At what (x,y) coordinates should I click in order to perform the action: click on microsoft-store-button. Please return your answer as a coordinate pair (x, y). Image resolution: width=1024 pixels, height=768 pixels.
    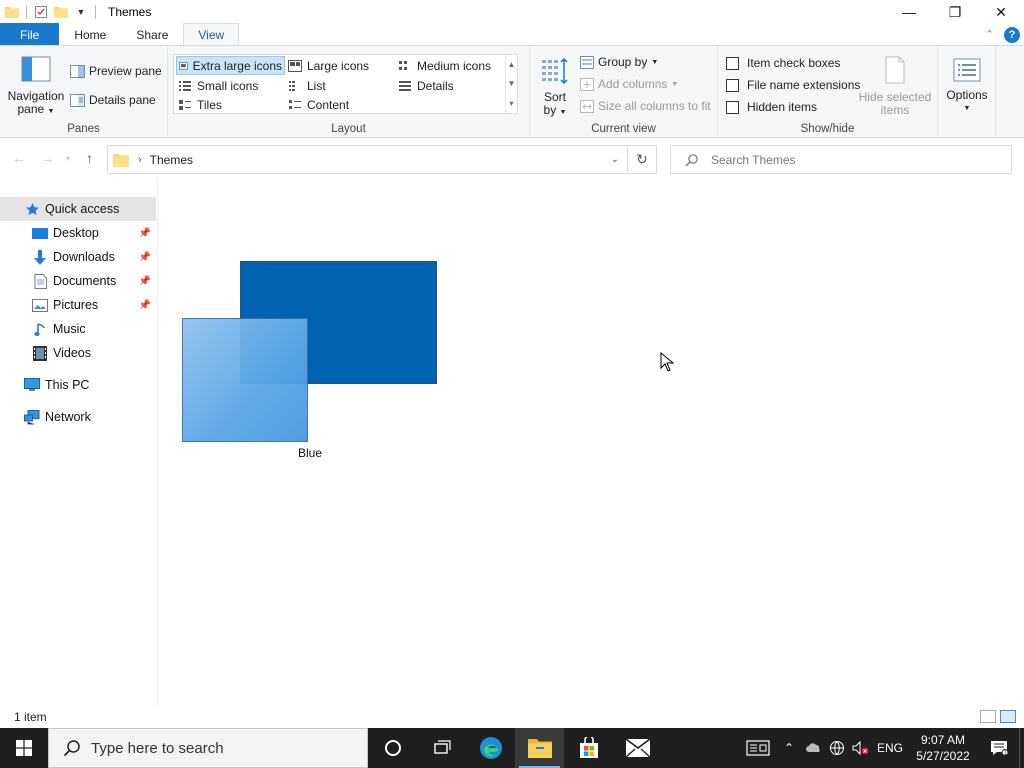
    Looking at the image, I should click on (588, 748).